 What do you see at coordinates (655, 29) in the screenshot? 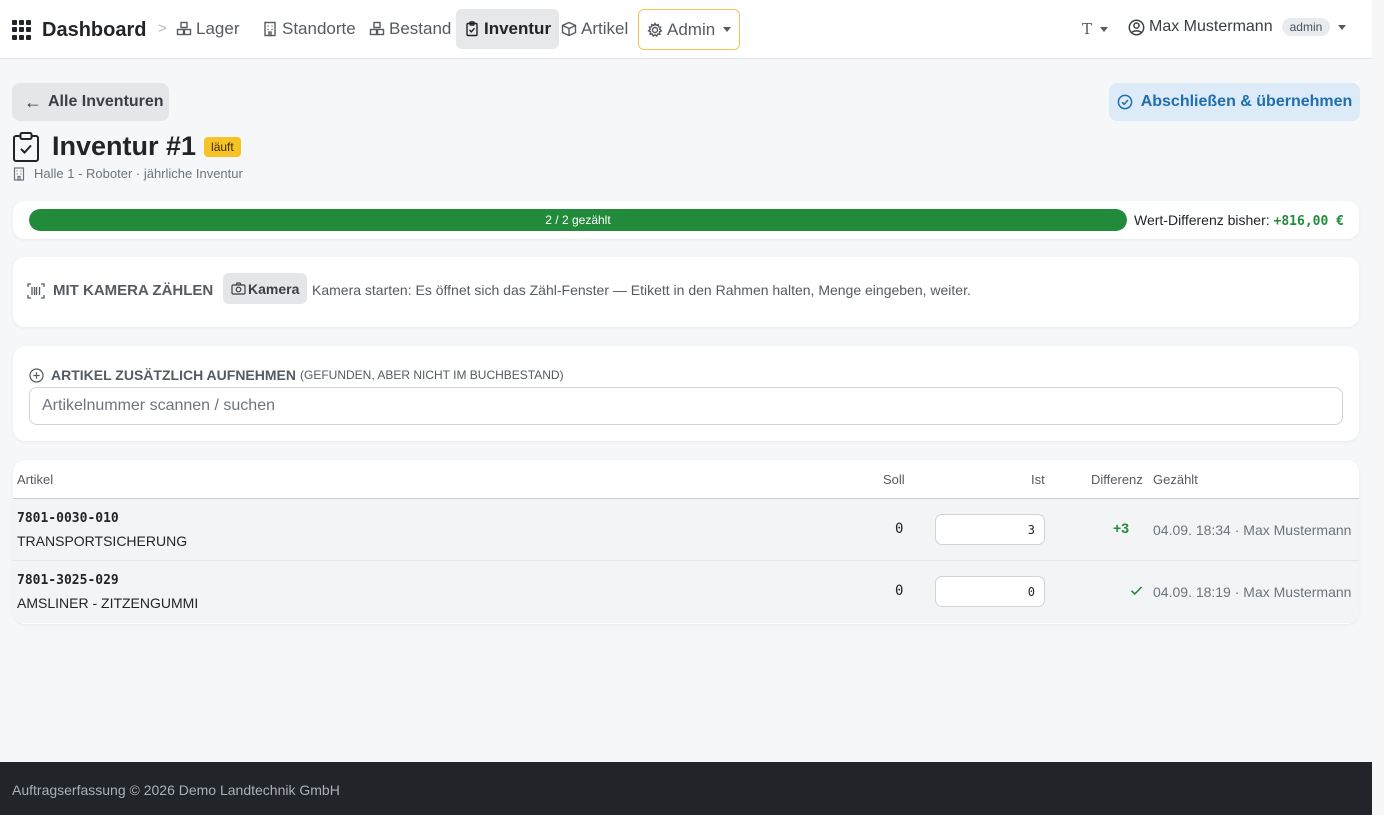
I see `gear-icon` at bounding box center [655, 29].